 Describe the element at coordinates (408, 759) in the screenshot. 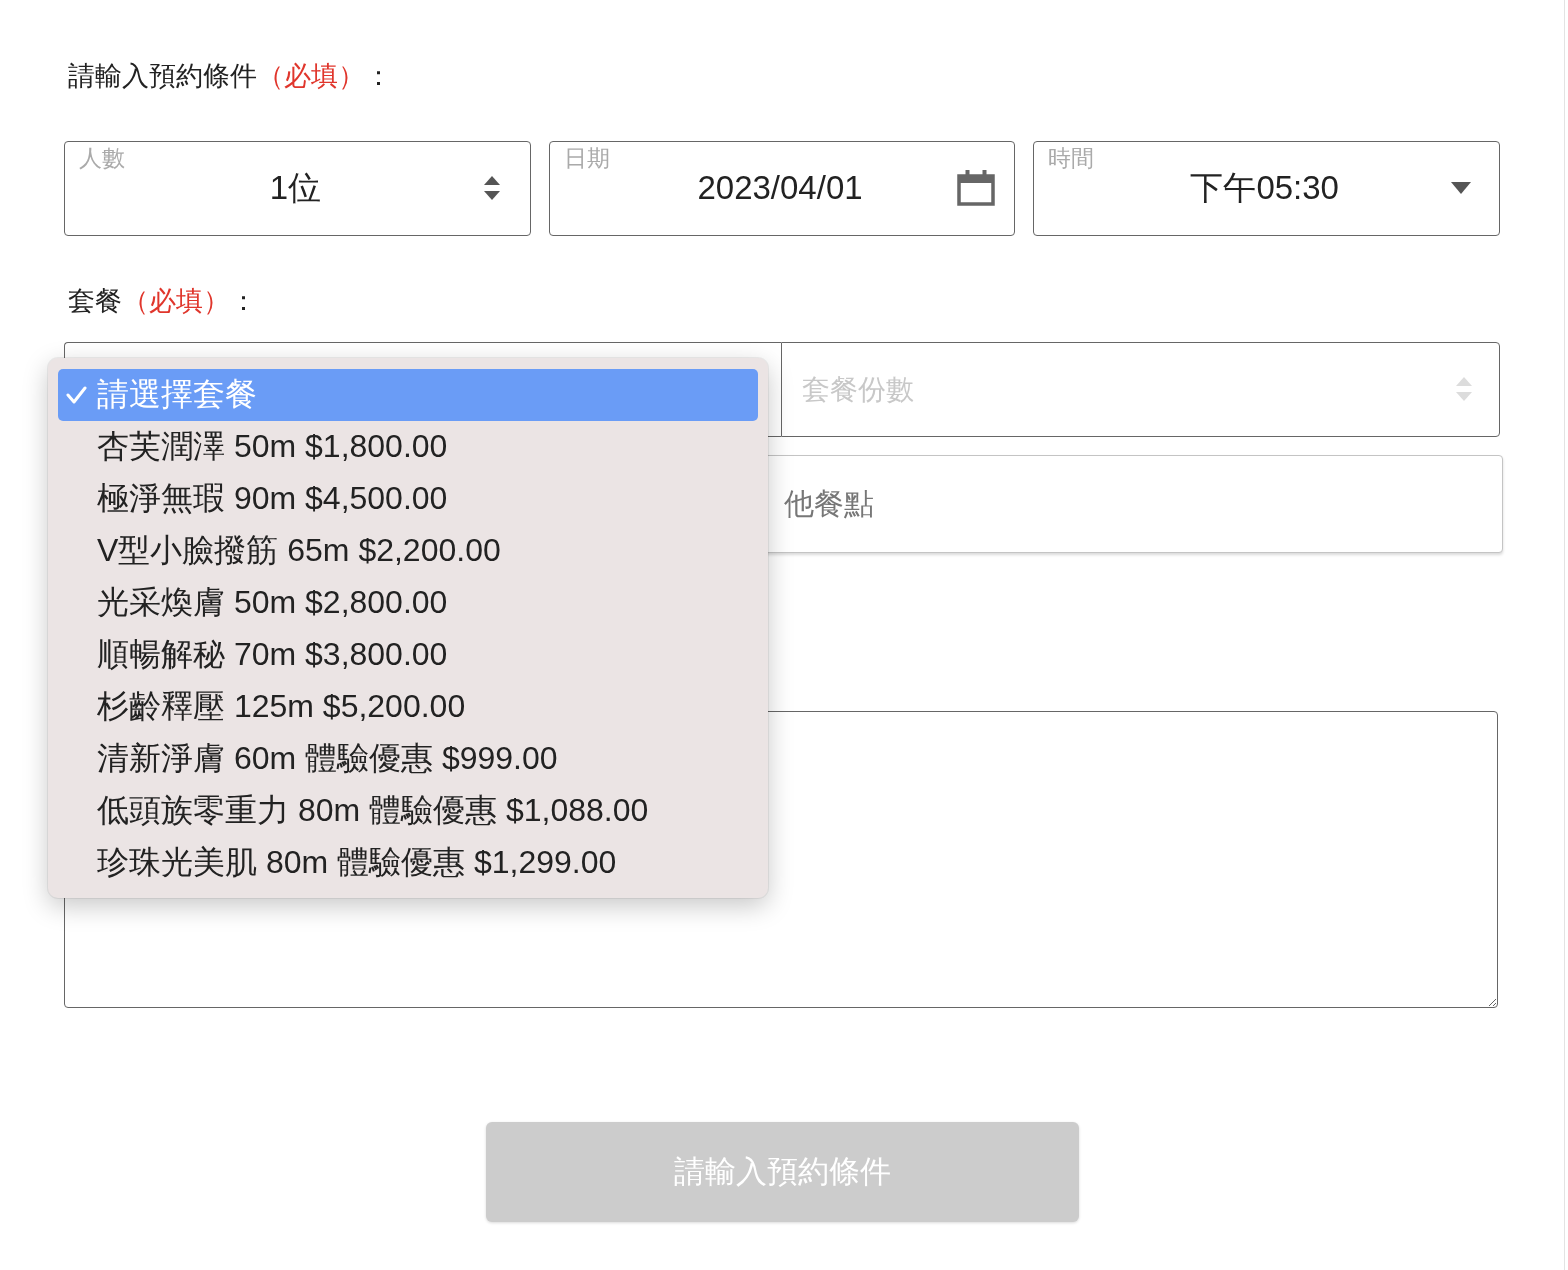

I see `menu-option: 清新淨膚 60m 體驗優惠 $999.00` at that location.